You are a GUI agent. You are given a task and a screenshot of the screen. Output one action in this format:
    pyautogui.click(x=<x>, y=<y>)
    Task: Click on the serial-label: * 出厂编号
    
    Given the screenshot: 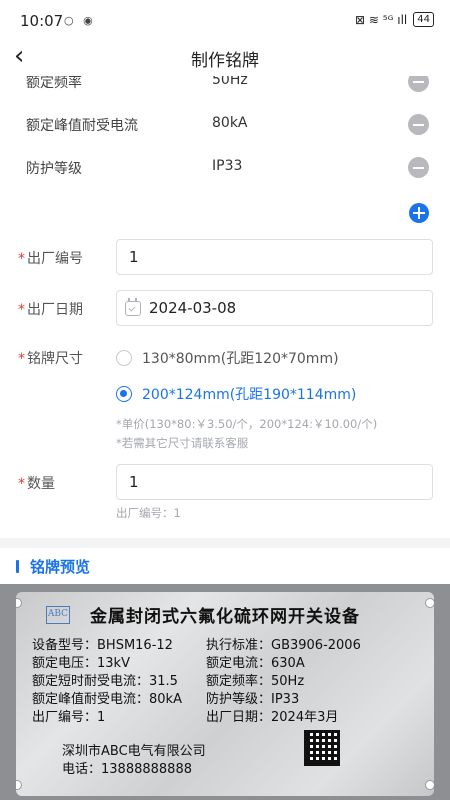 What is the action you would take?
    pyautogui.click(x=50, y=259)
    